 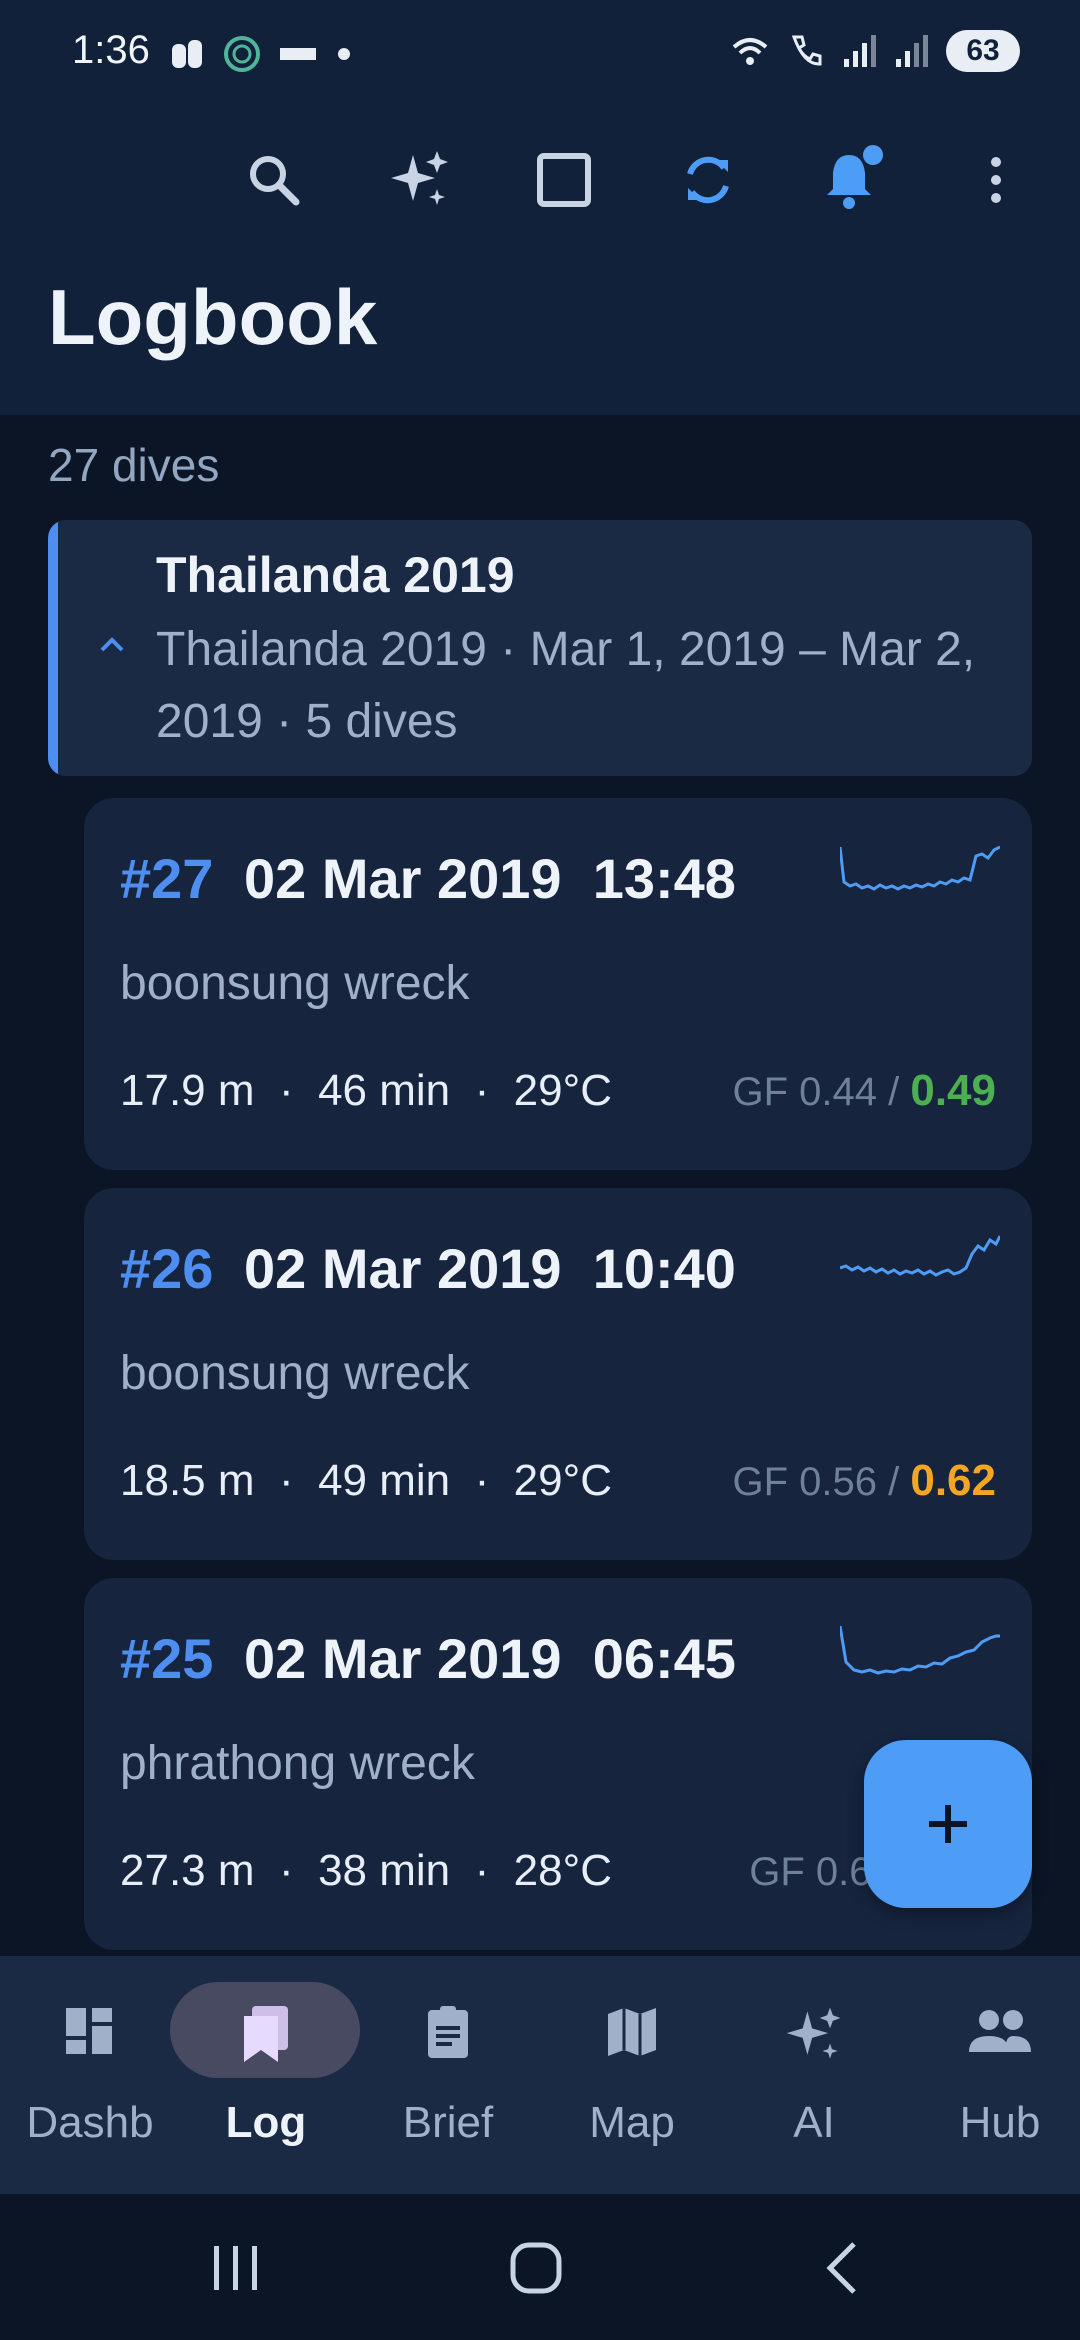 What do you see at coordinates (855, 177) in the screenshot?
I see `bell-icon` at bounding box center [855, 177].